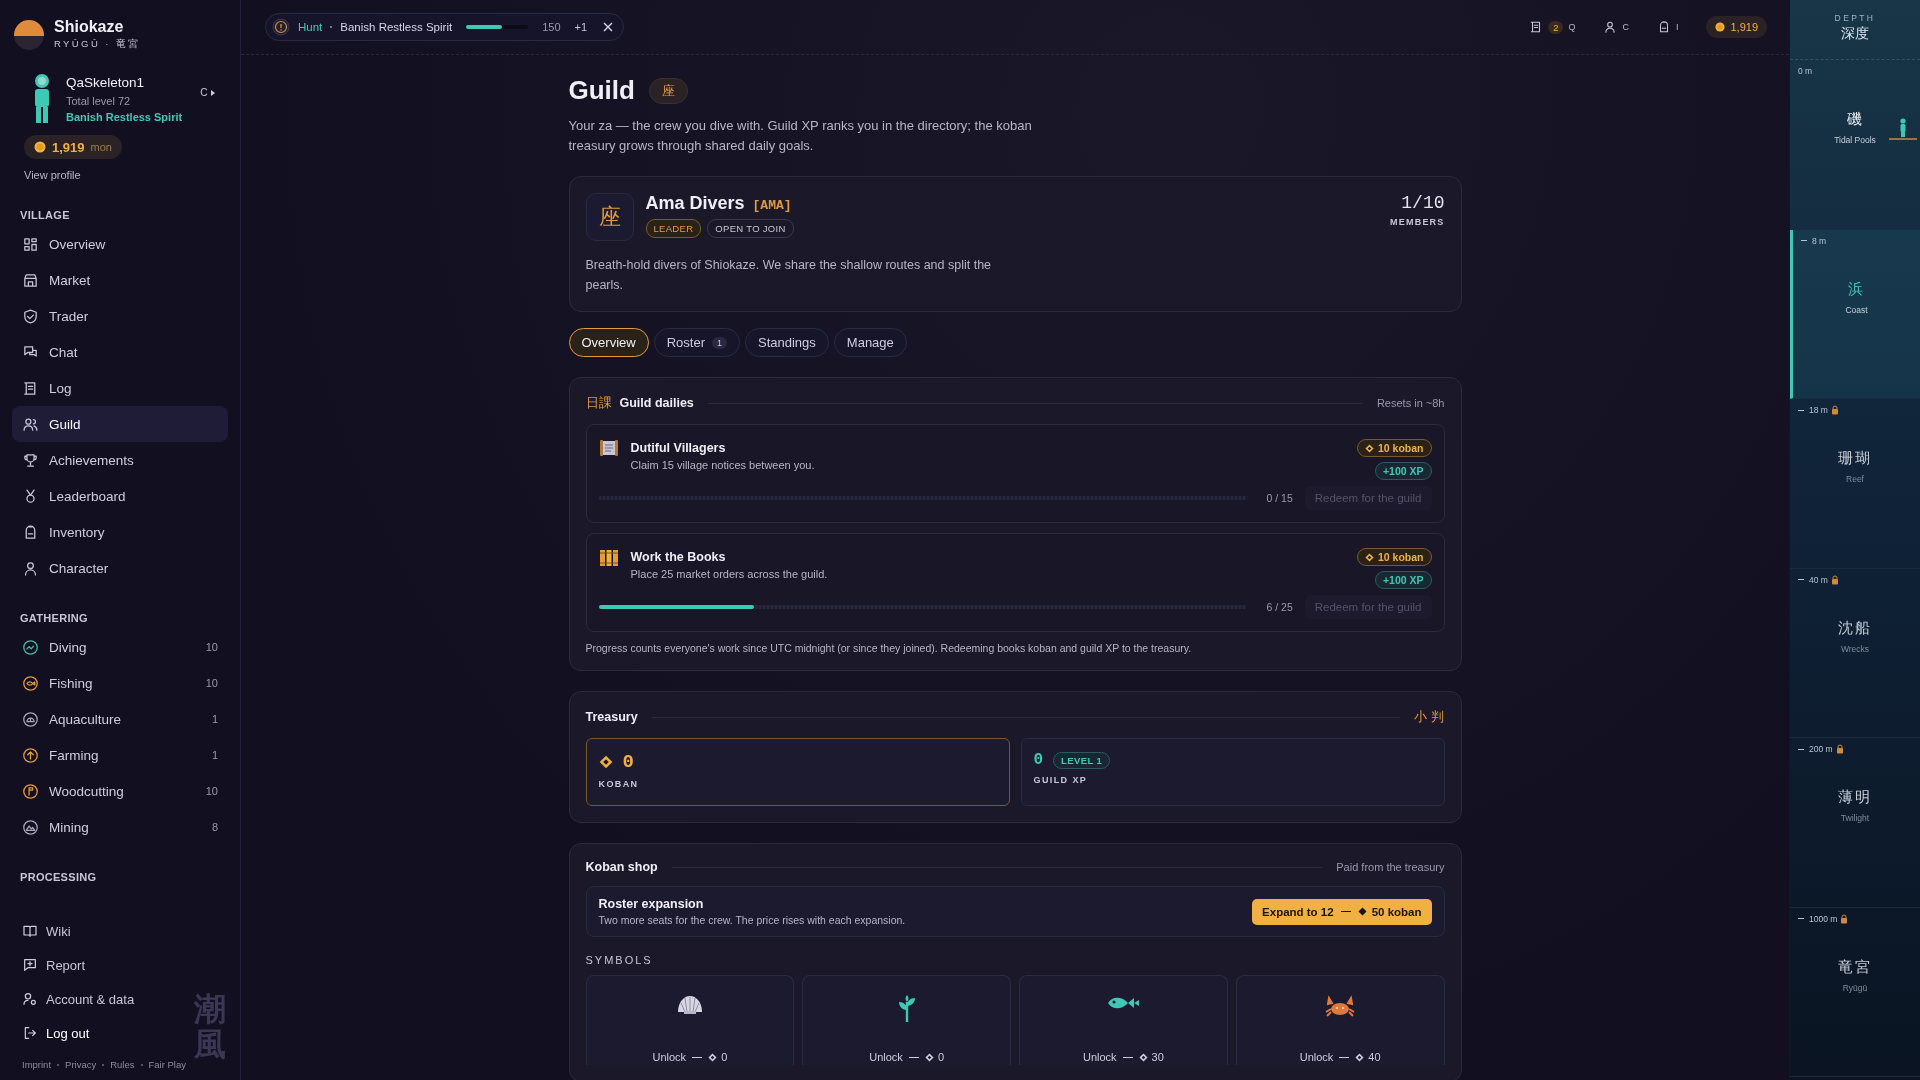 The width and height of the screenshot is (1920, 1080). What do you see at coordinates (870, 342) in the screenshot?
I see `tab: Manage` at bounding box center [870, 342].